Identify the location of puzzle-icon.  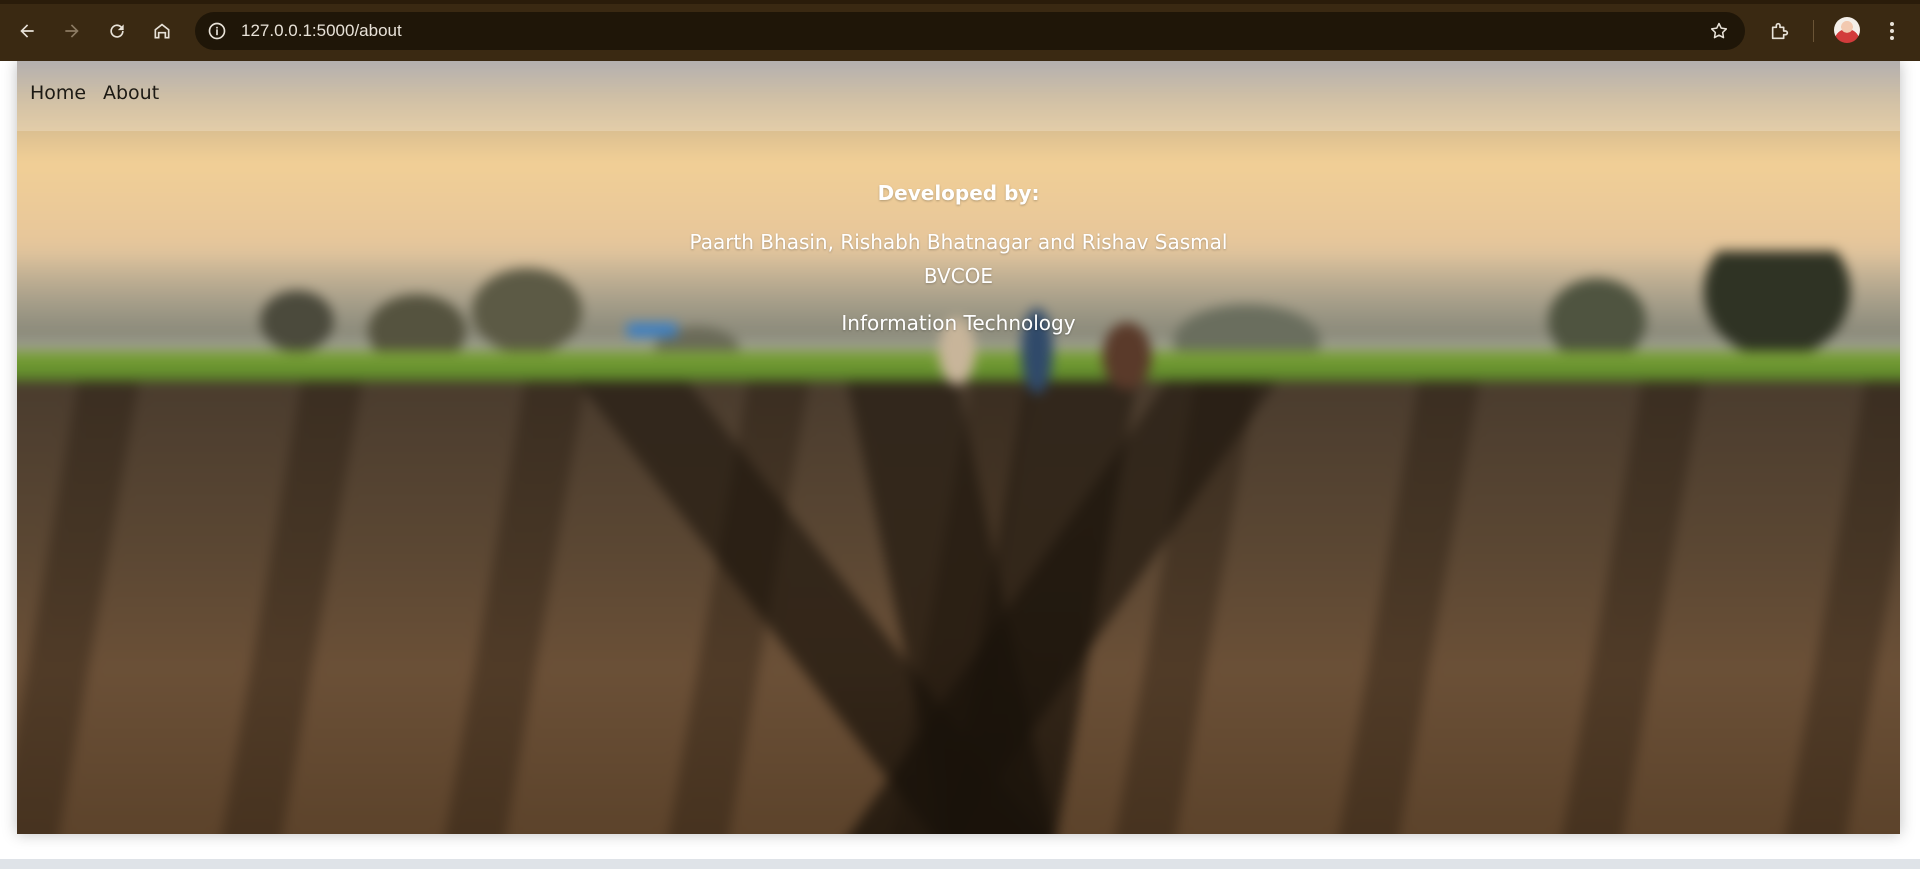
(1780, 31).